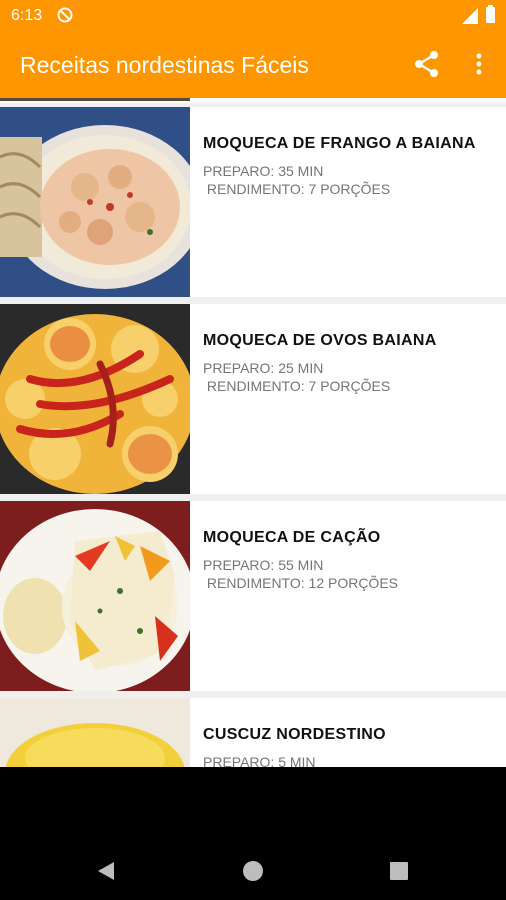 Image resolution: width=506 pixels, height=900 pixels. Describe the element at coordinates (399, 871) in the screenshot. I see `recents-icon` at that location.